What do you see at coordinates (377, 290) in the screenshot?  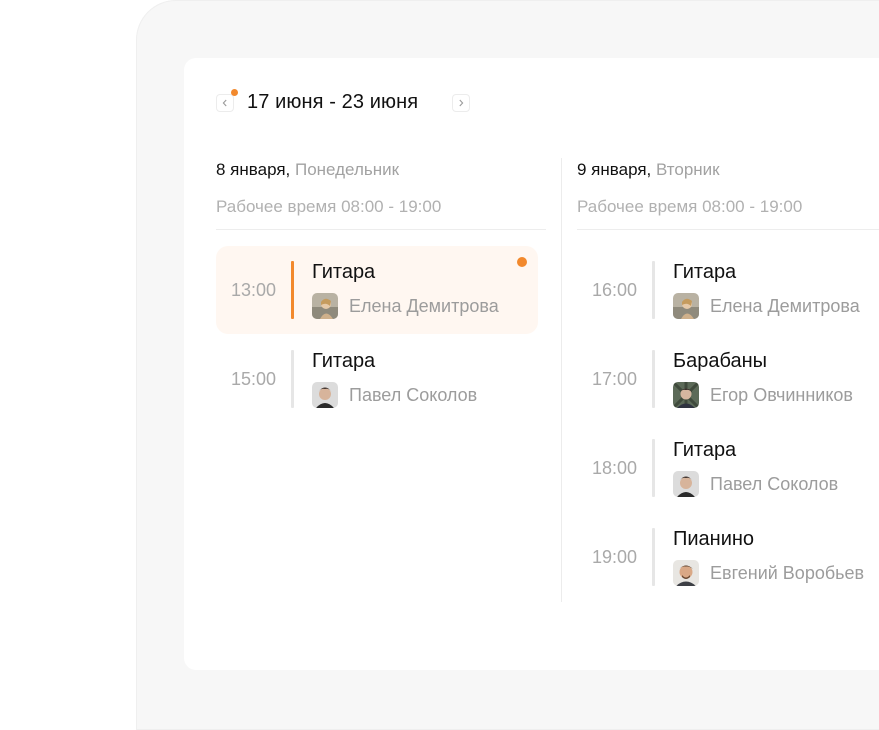 I see `lesson-card: 13:00 Гитара Елена Демитрова` at bounding box center [377, 290].